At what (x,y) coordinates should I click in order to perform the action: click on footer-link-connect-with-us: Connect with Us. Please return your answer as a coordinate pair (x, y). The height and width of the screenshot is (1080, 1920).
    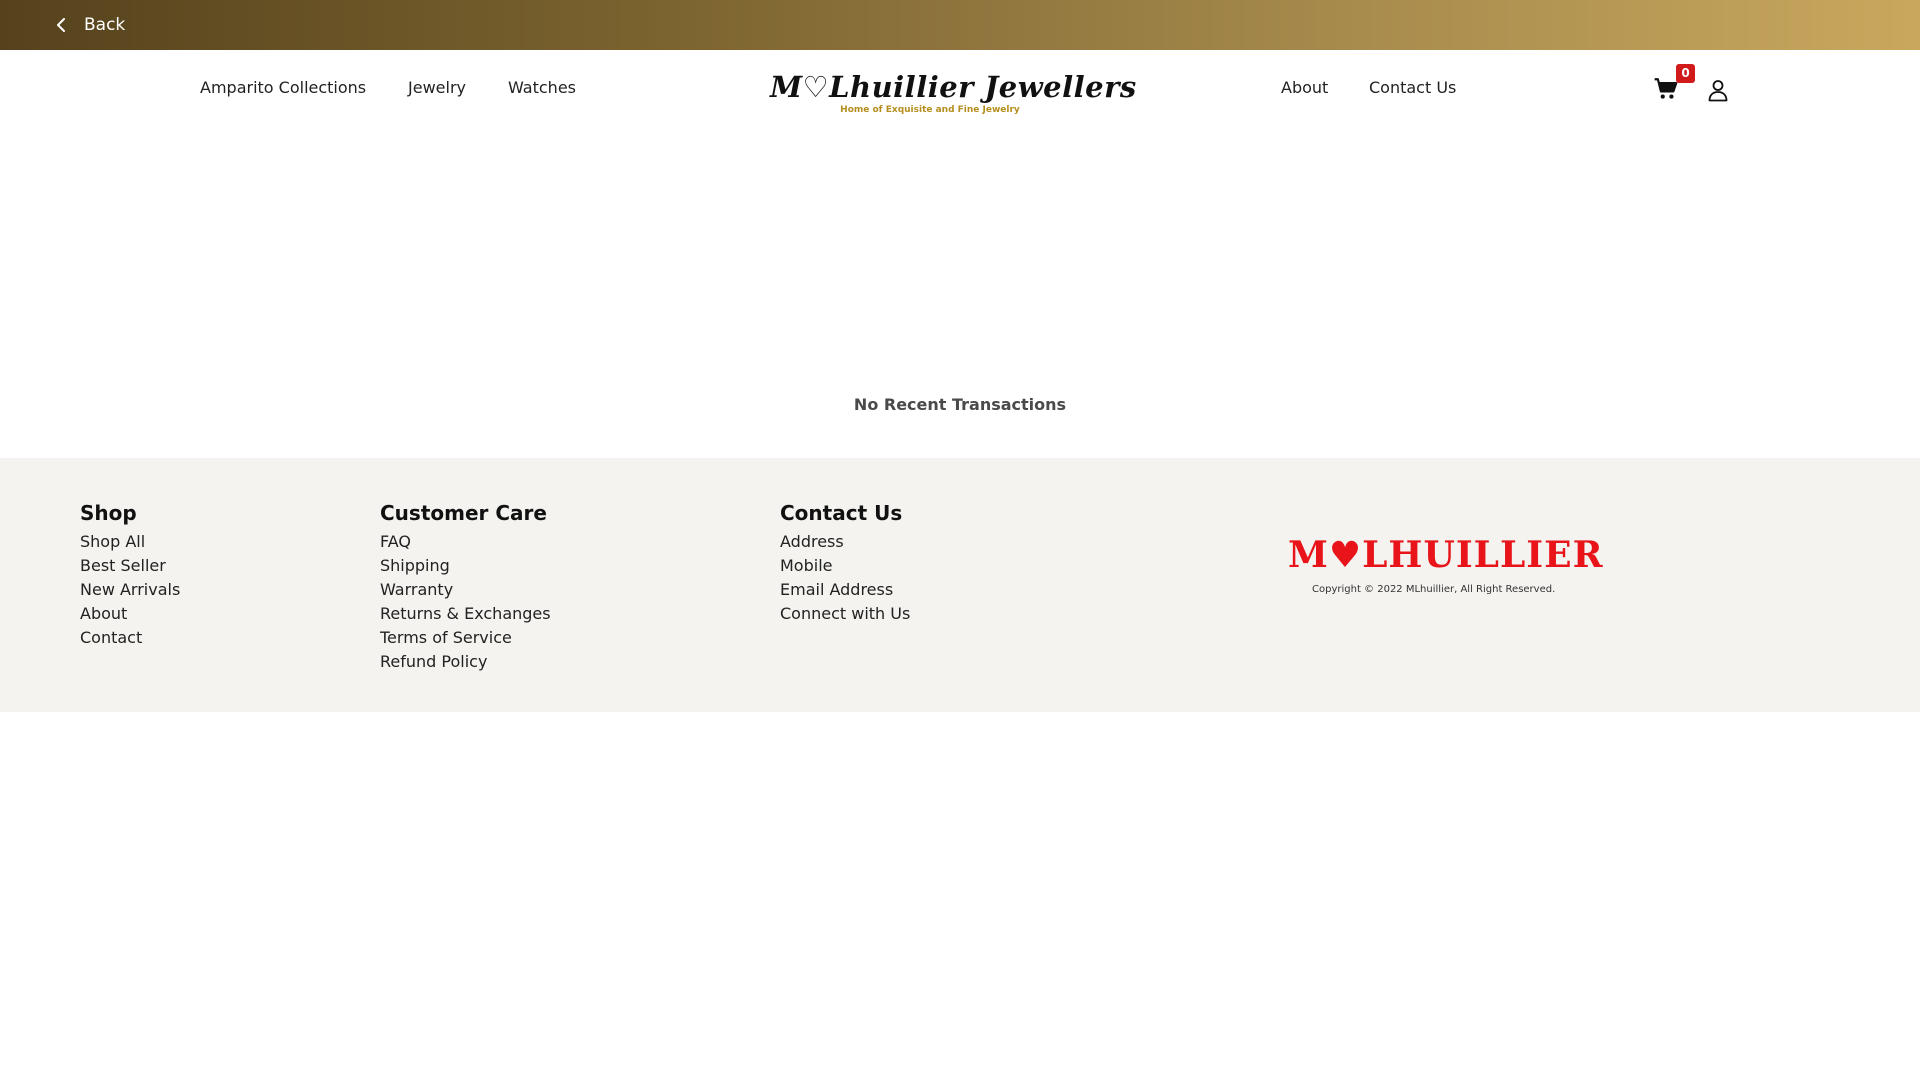
    Looking at the image, I should click on (845, 614).